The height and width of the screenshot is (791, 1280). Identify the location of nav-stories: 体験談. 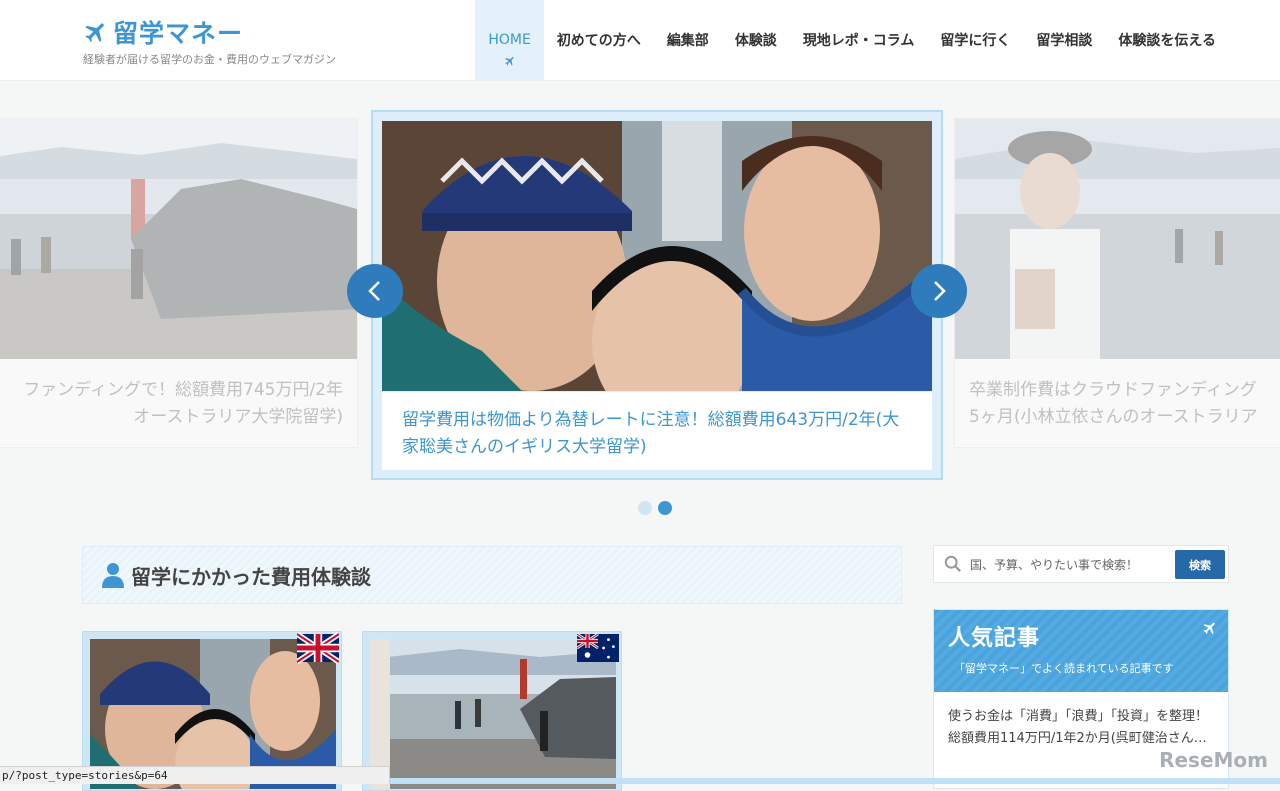
(756, 40).